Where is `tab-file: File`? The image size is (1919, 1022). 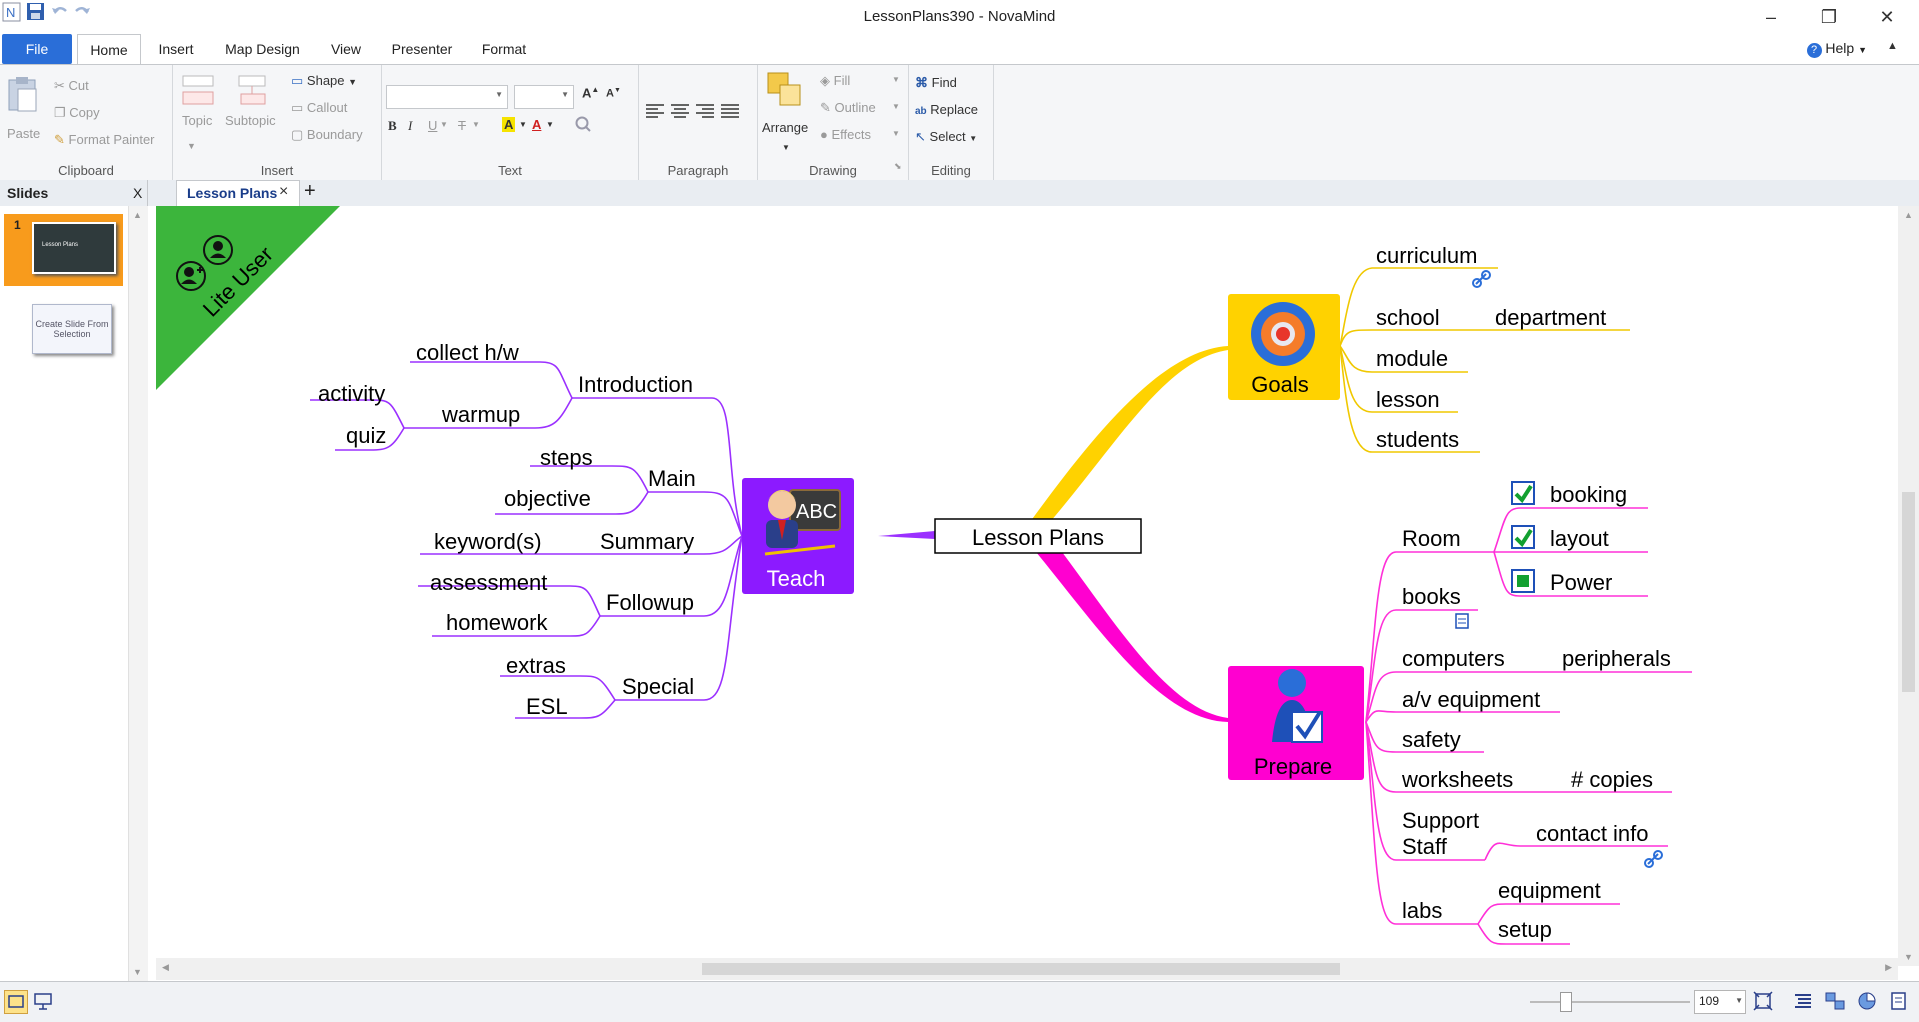 tab-file: File is located at coordinates (37, 49).